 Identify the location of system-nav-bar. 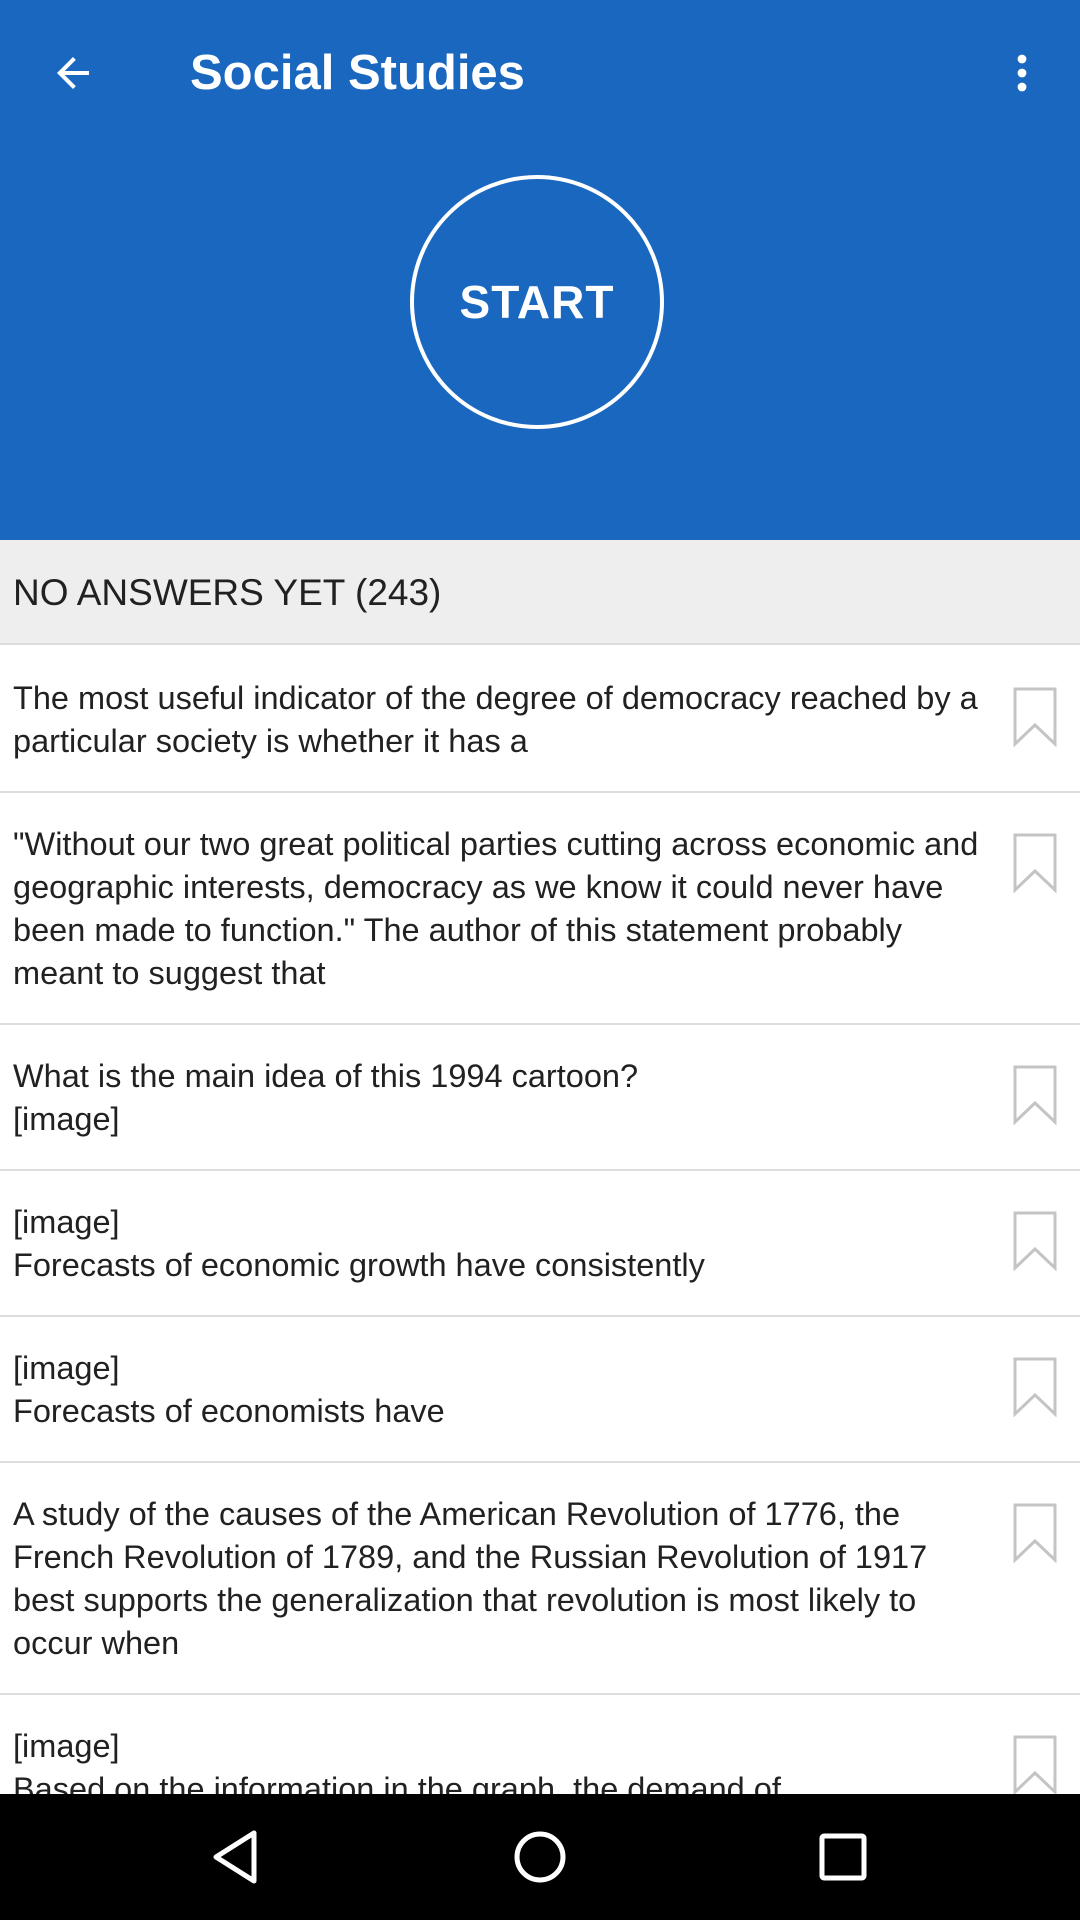
(540, 1857).